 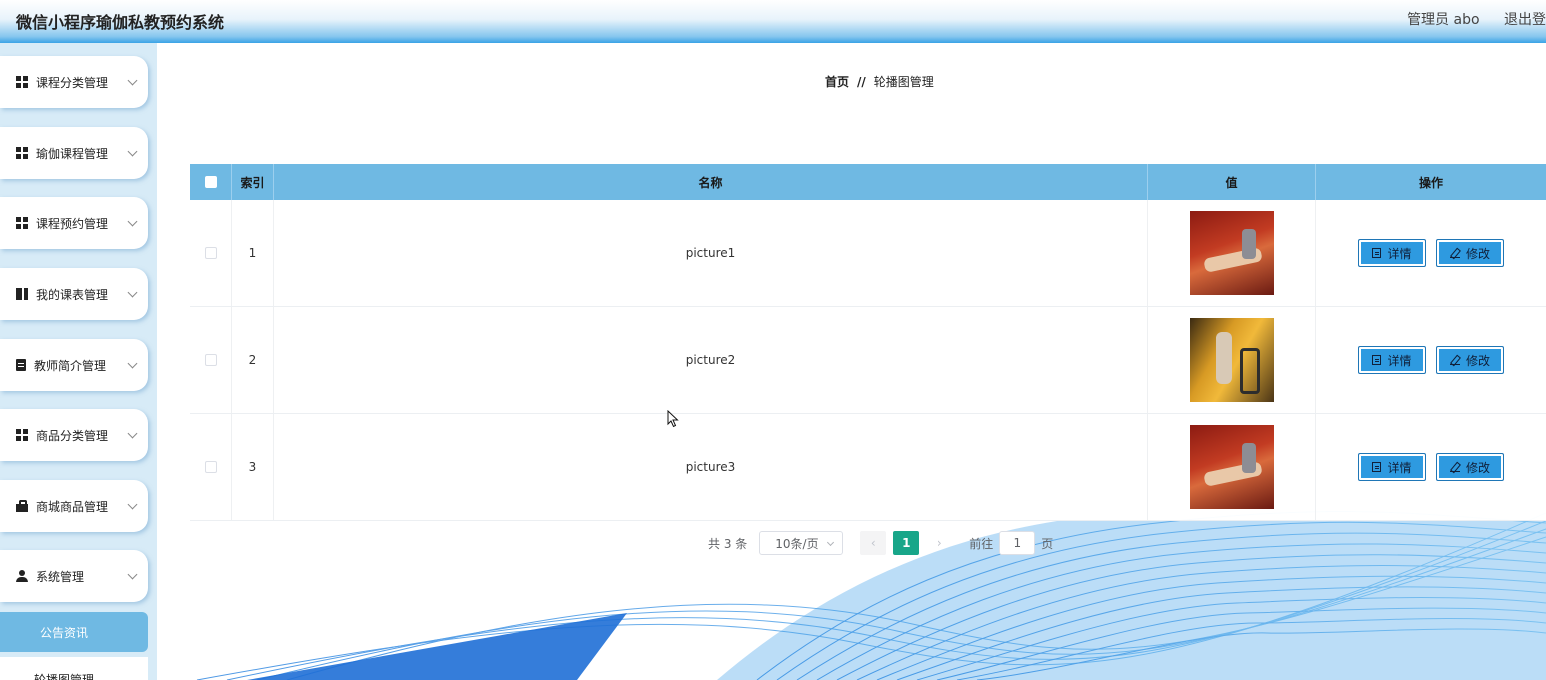 What do you see at coordinates (801, 543) in the screenshot?
I see `page-size-select: 10条/页` at bounding box center [801, 543].